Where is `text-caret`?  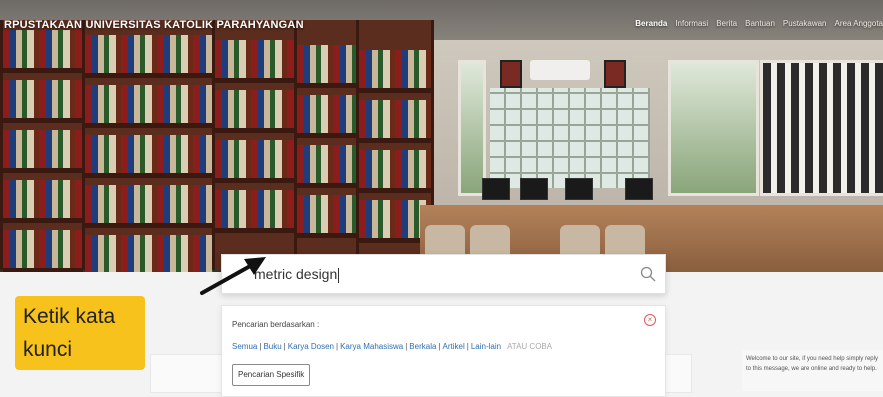
text-caret is located at coordinates (339, 275).